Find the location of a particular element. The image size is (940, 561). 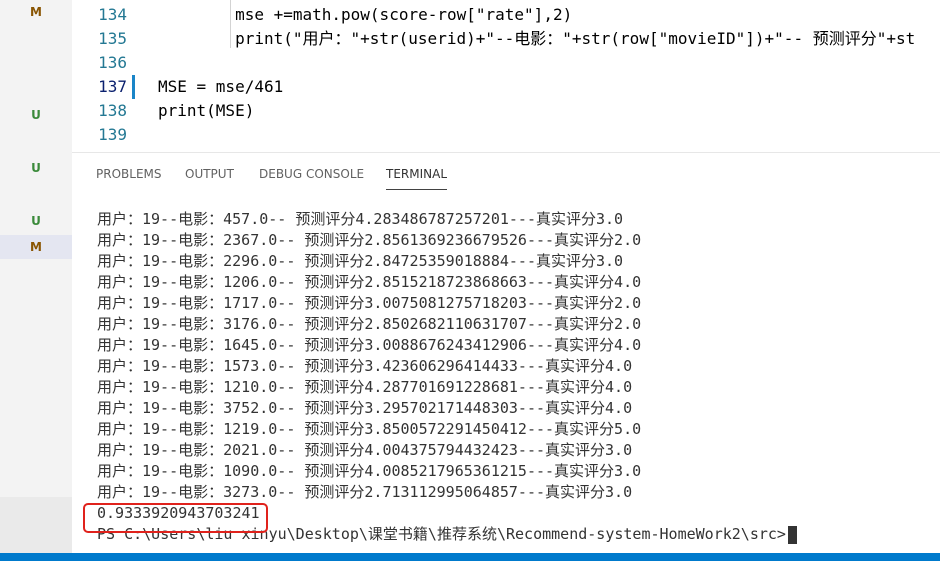

mse-highlight-box is located at coordinates (175, 518).